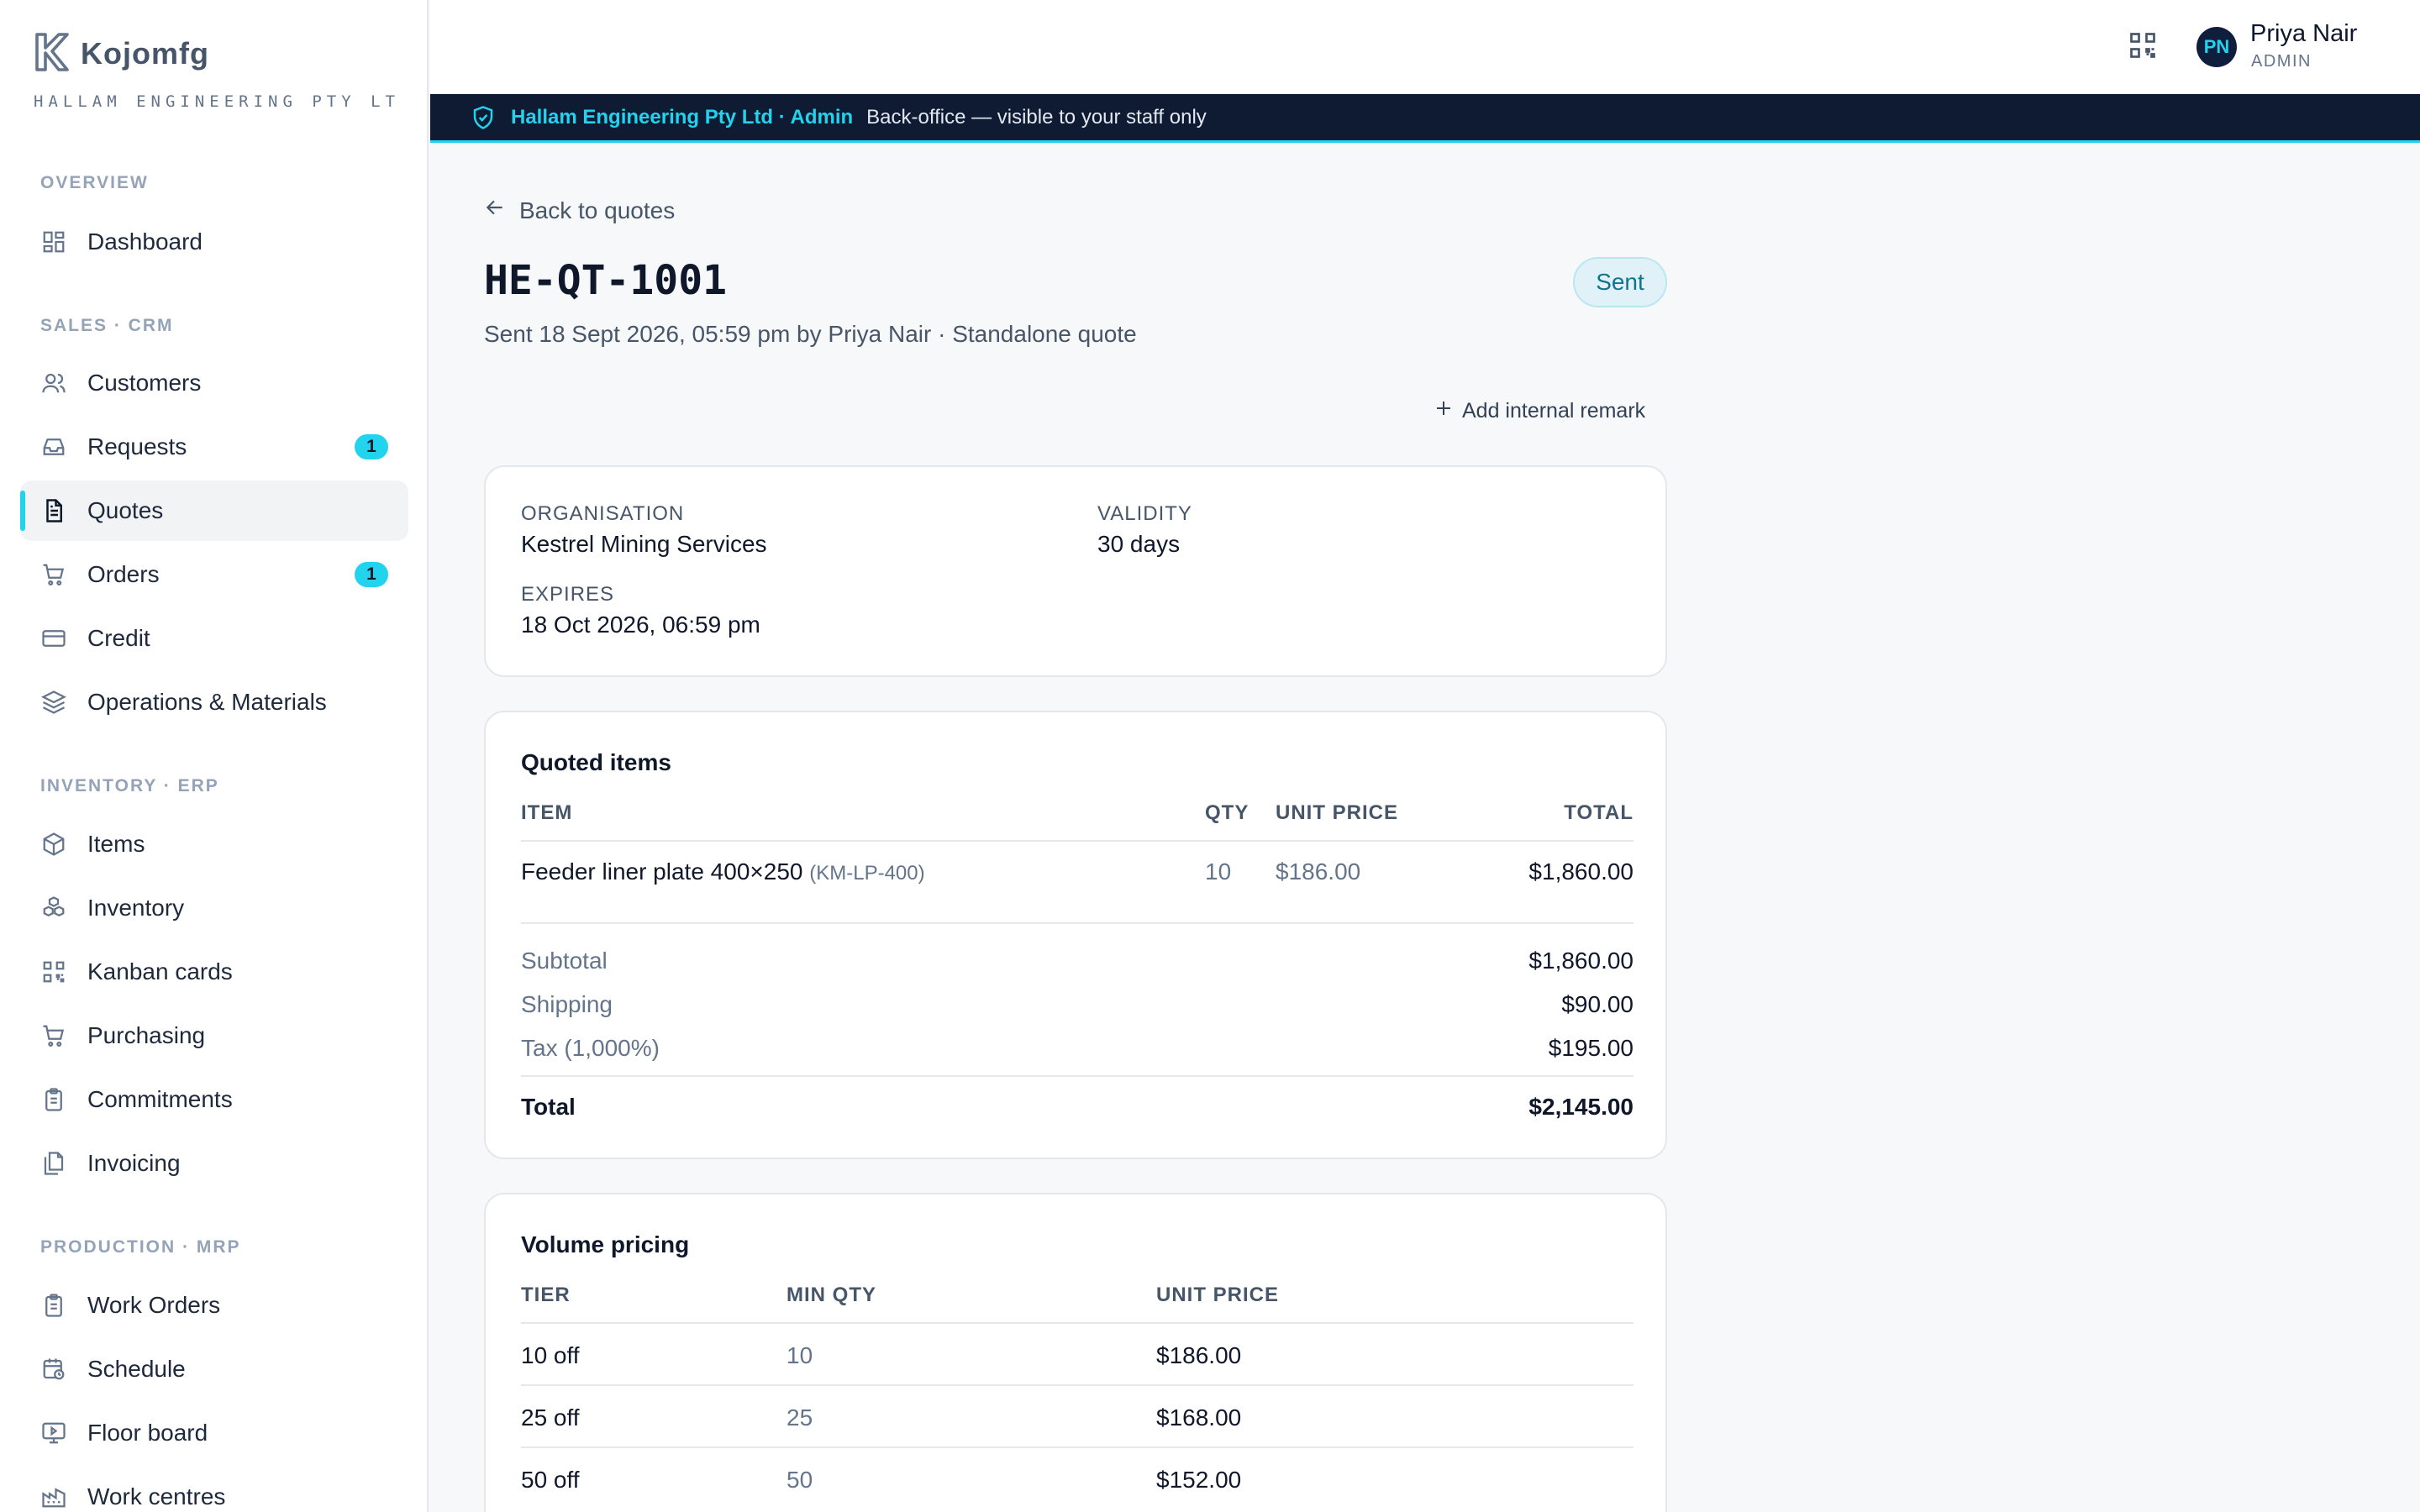  I want to click on sidebar-item-label: Orders, so click(124, 574).